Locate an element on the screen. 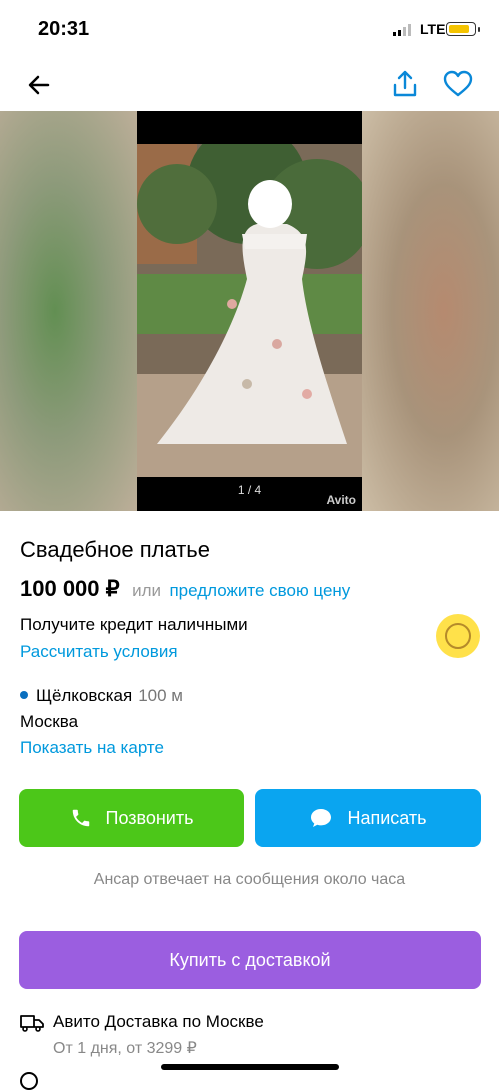 Image resolution: width=499 pixels, height=1090 pixels. photo-blur-left is located at coordinates (68, 311).